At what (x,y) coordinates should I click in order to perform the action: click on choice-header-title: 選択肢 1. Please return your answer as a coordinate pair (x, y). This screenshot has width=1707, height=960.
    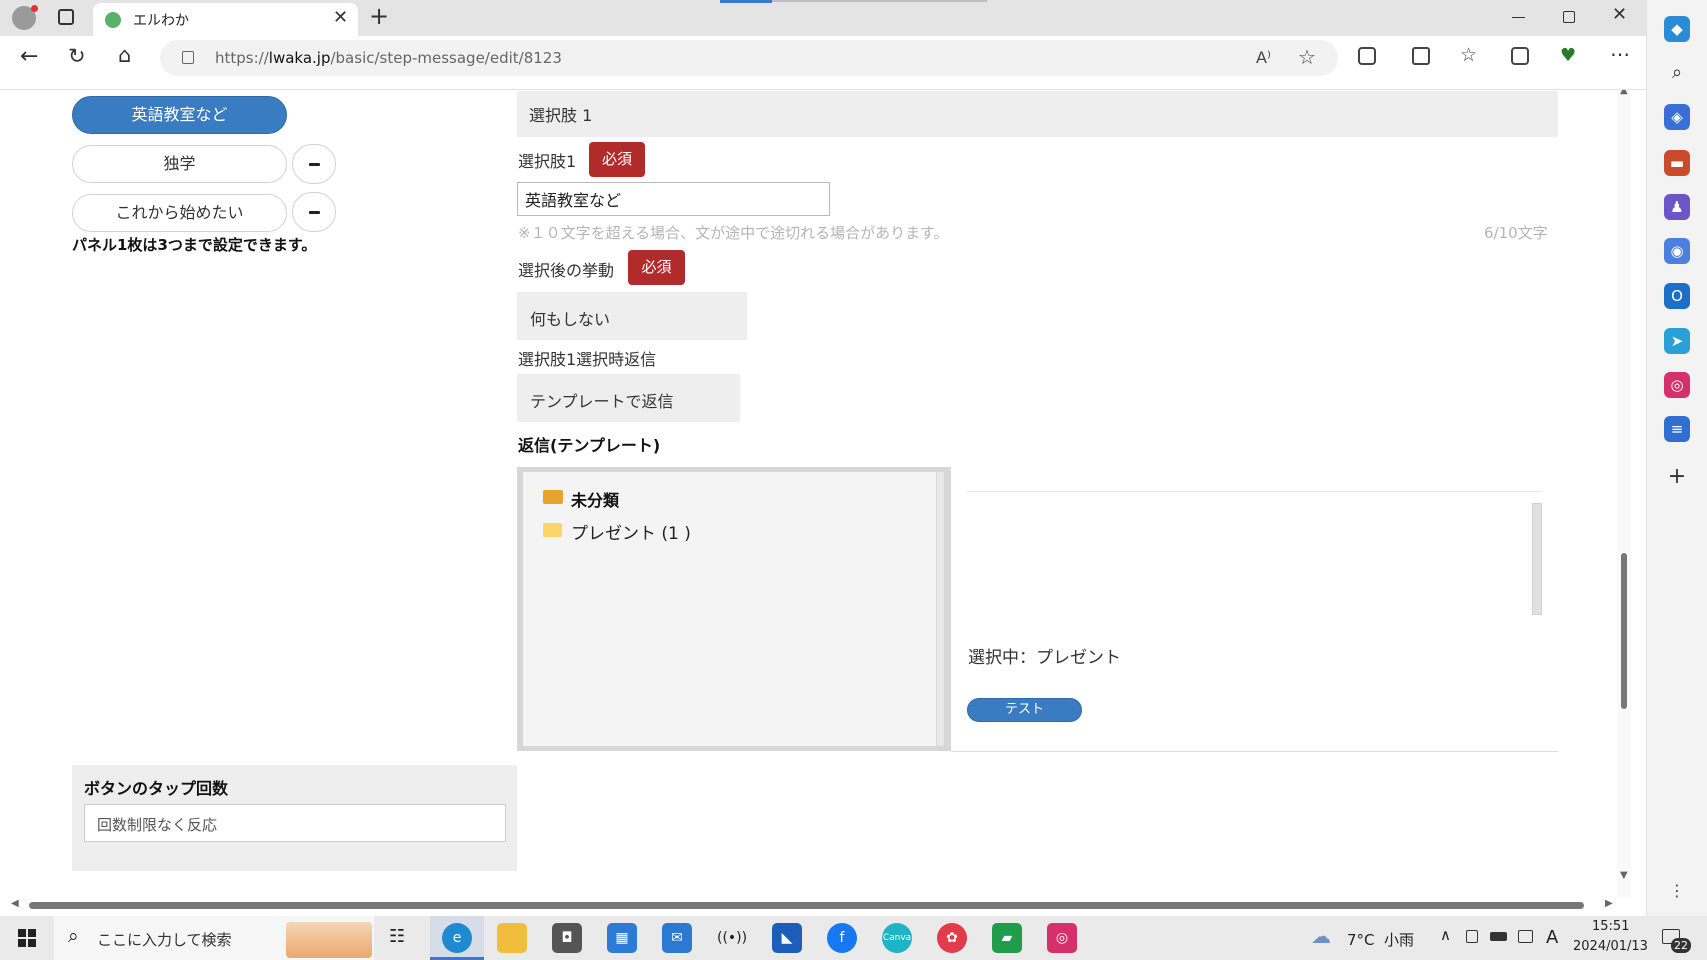
    Looking at the image, I should click on (561, 115).